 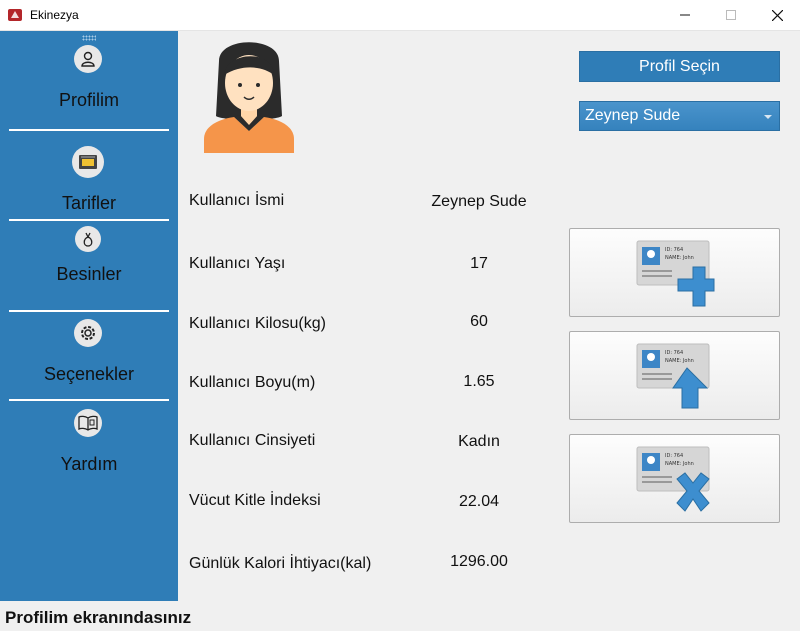 I want to click on add-profile-icon: ID: 764 NAME: John, so click(x=675, y=273).